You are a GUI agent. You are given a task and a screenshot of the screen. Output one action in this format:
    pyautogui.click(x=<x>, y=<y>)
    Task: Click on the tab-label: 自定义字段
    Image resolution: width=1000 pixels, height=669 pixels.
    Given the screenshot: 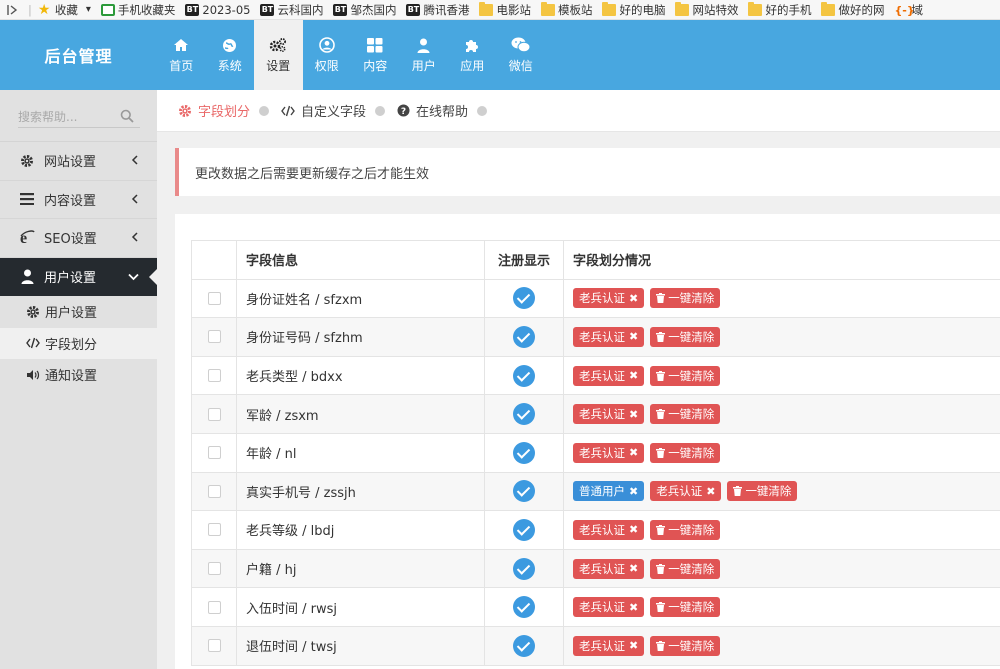 What is the action you would take?
    pyautogui.click(x=334, y=112)
    